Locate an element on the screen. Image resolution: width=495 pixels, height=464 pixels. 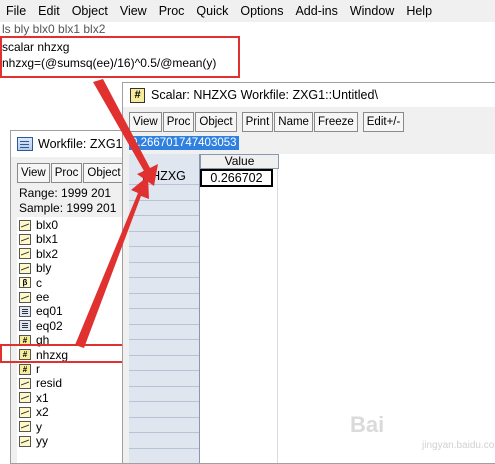
nhzxg-highlight-box is located at coordinates (67, 353).